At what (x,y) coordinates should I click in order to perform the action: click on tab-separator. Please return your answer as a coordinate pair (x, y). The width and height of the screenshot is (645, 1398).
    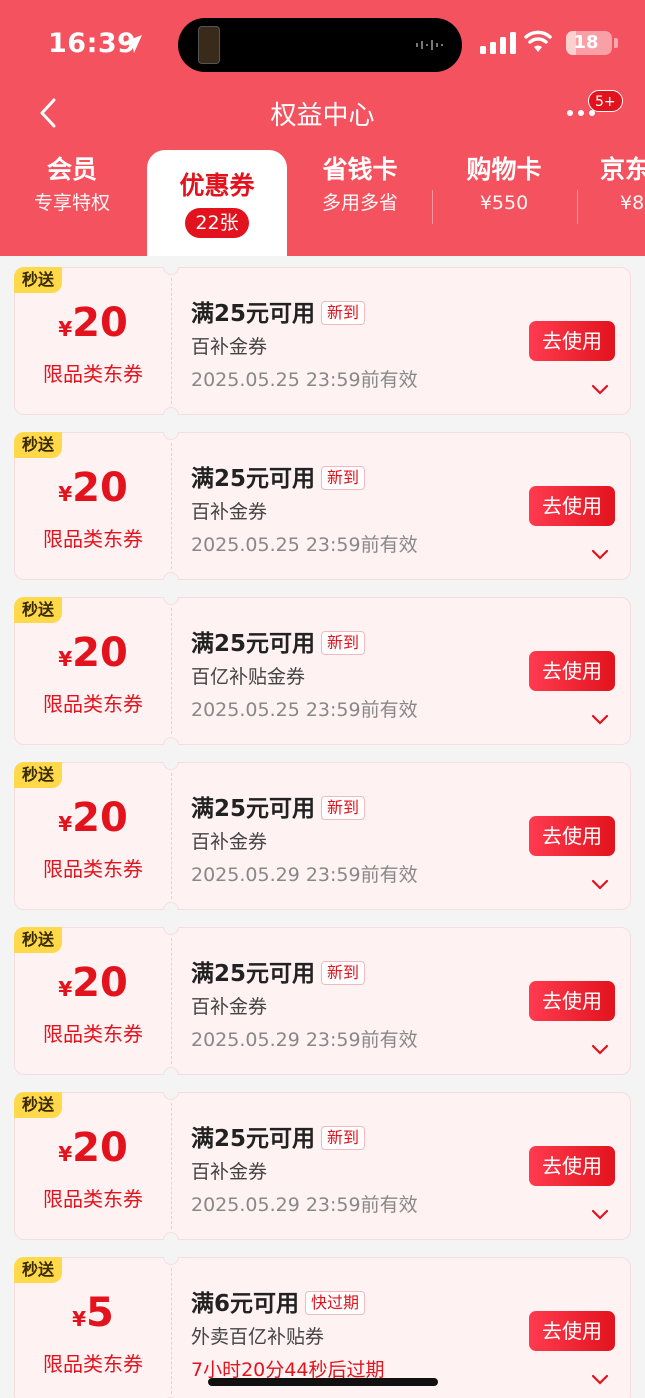
    Looking at the image, I should click on (432, 207).